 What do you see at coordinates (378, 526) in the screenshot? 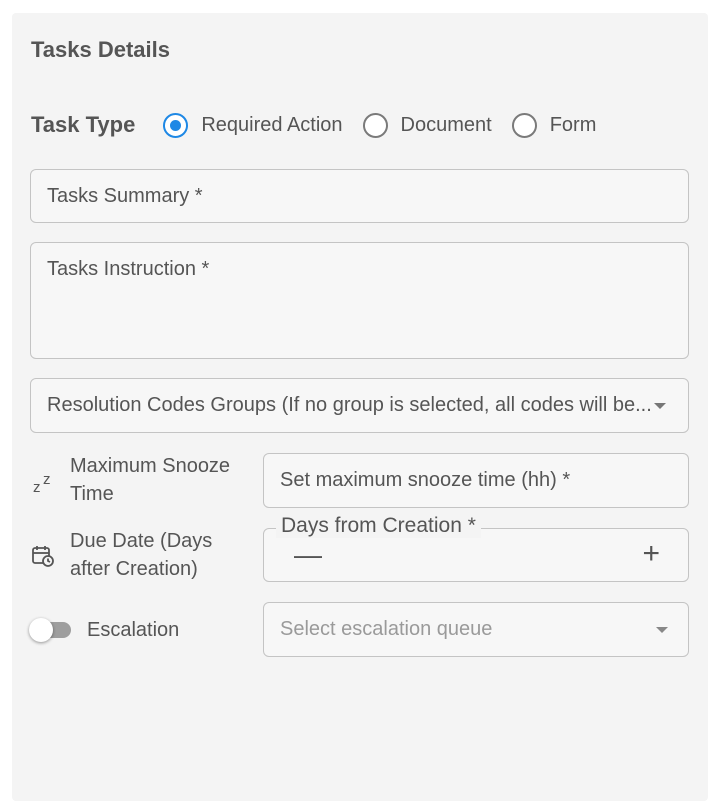
I see `days-from-creation-label: Days from Creation *` at bounding box center [378, 526].